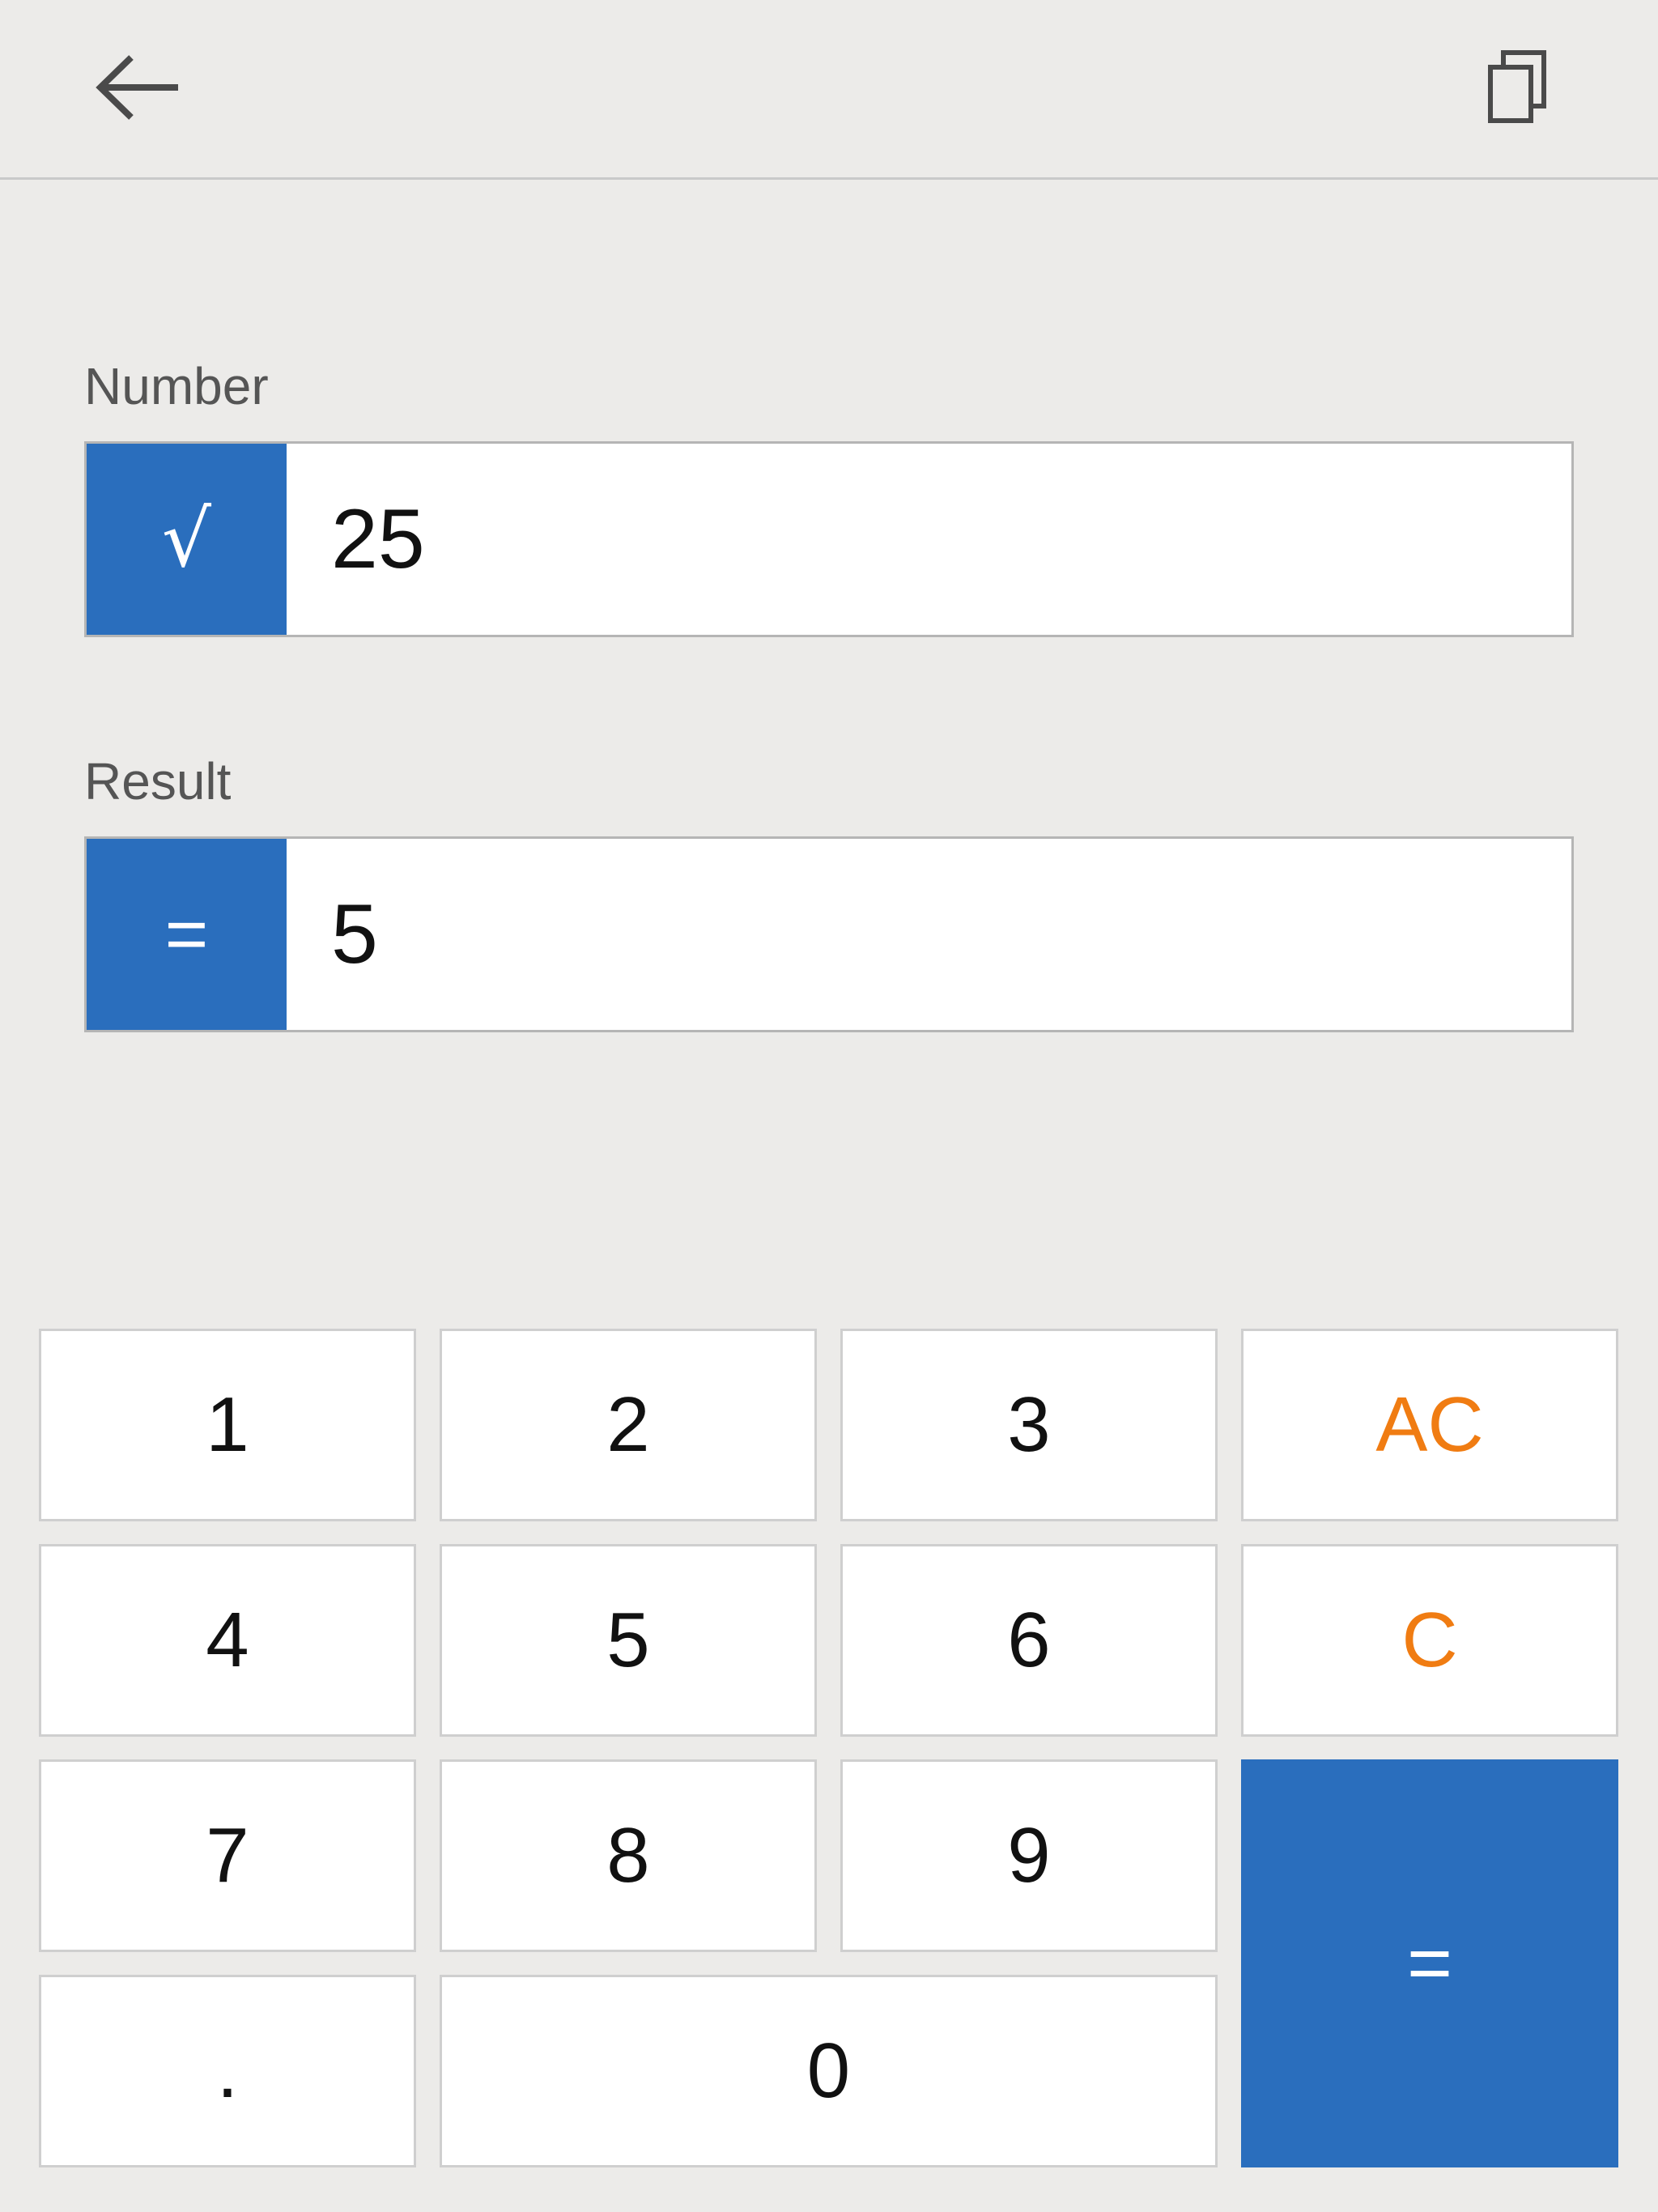 This screenshot has width=1658, height=2212. What do you see at coordinates (829, 934) in the screenshot?
I see `result-field: = 5` at bounding box center [829, 934].